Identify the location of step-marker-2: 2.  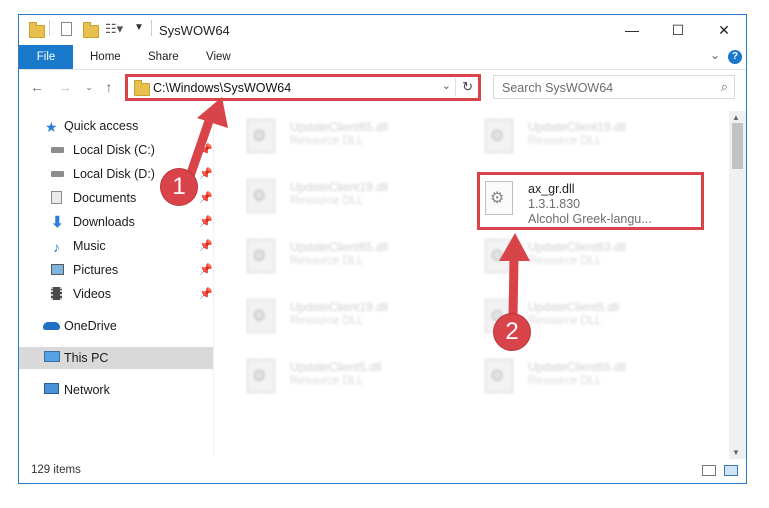
(512, 332).